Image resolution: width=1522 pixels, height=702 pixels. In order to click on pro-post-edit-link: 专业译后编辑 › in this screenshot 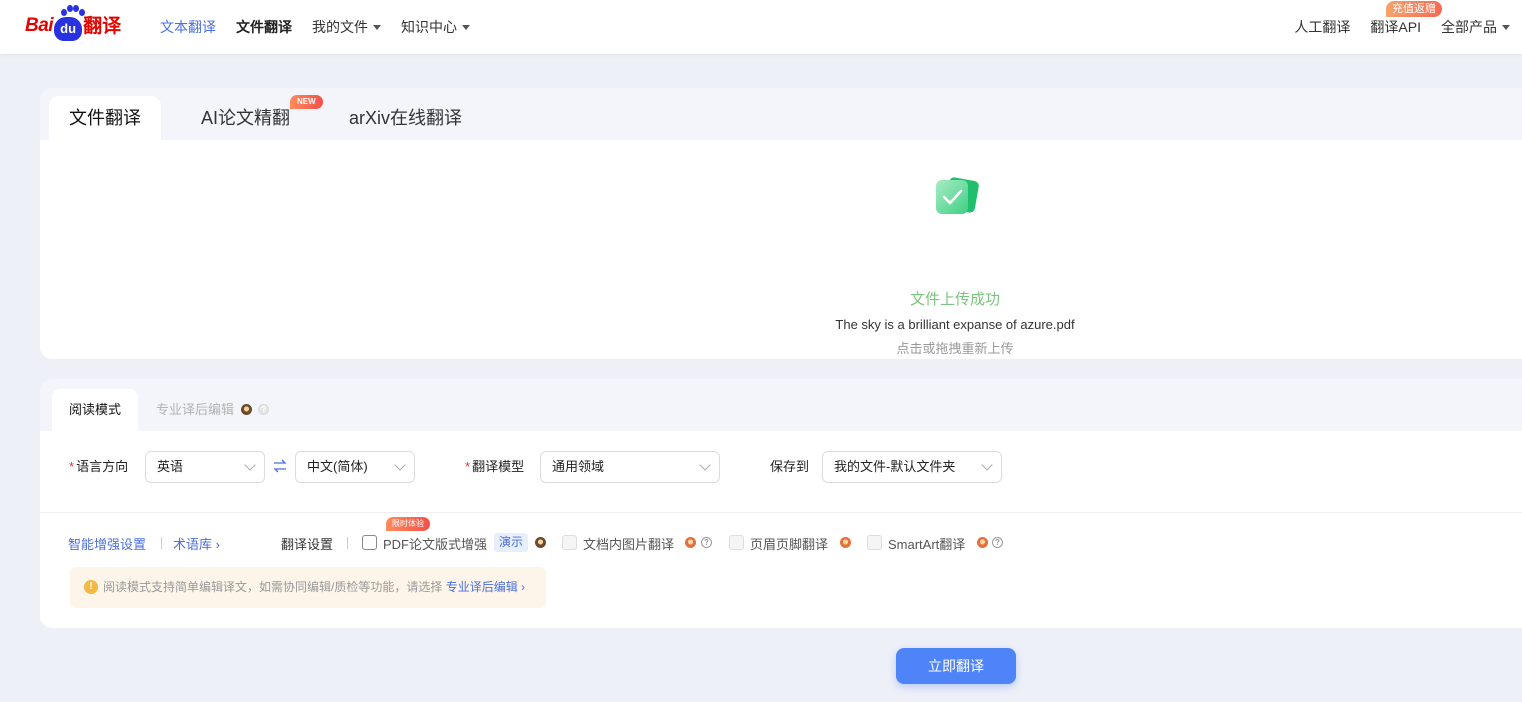, I will do `click(485, 587)`.